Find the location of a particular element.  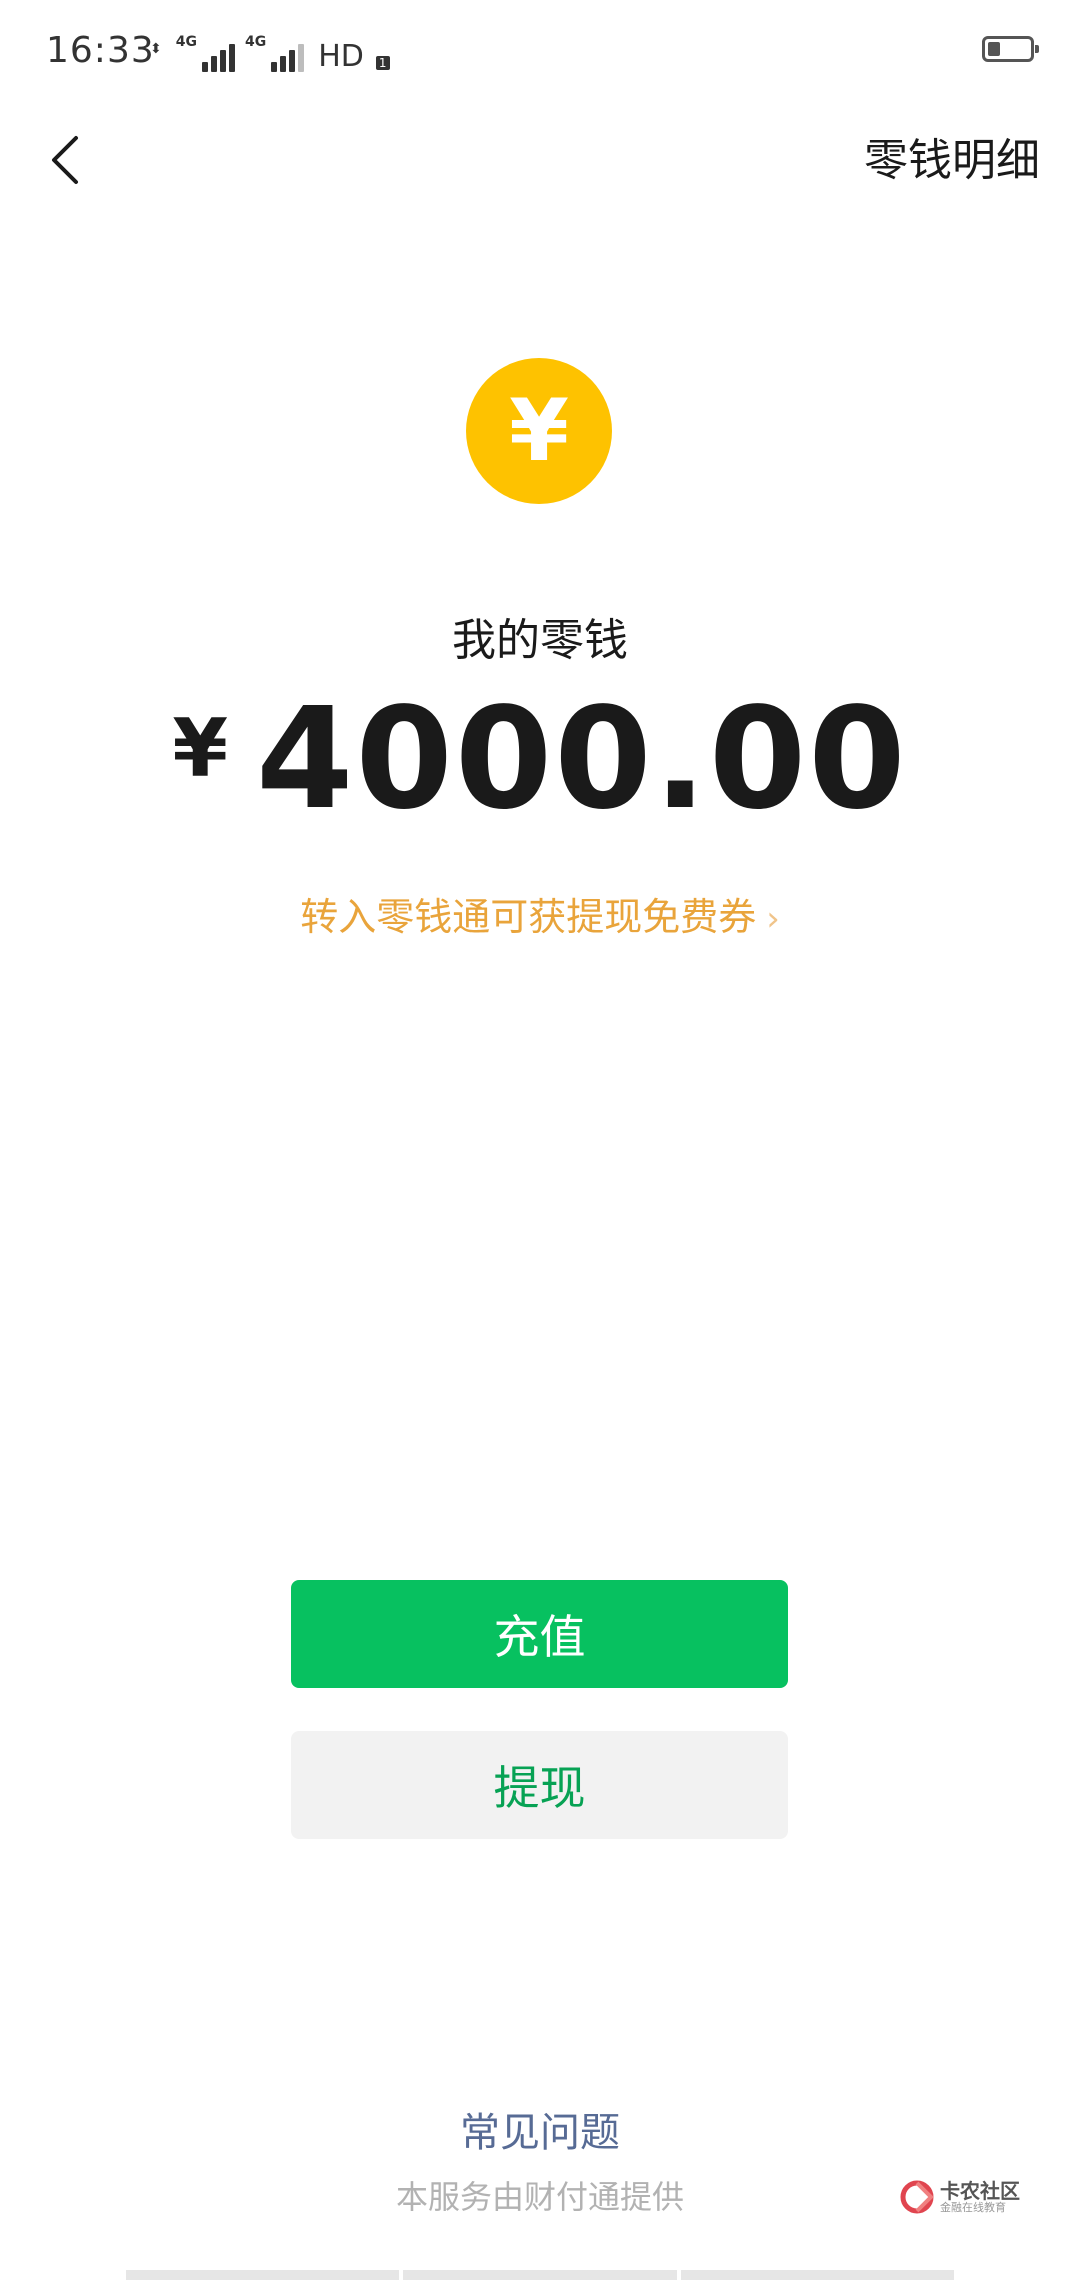

promo-text: 转入零钱通可获提现免费券 is located at coordinates (528, 917).